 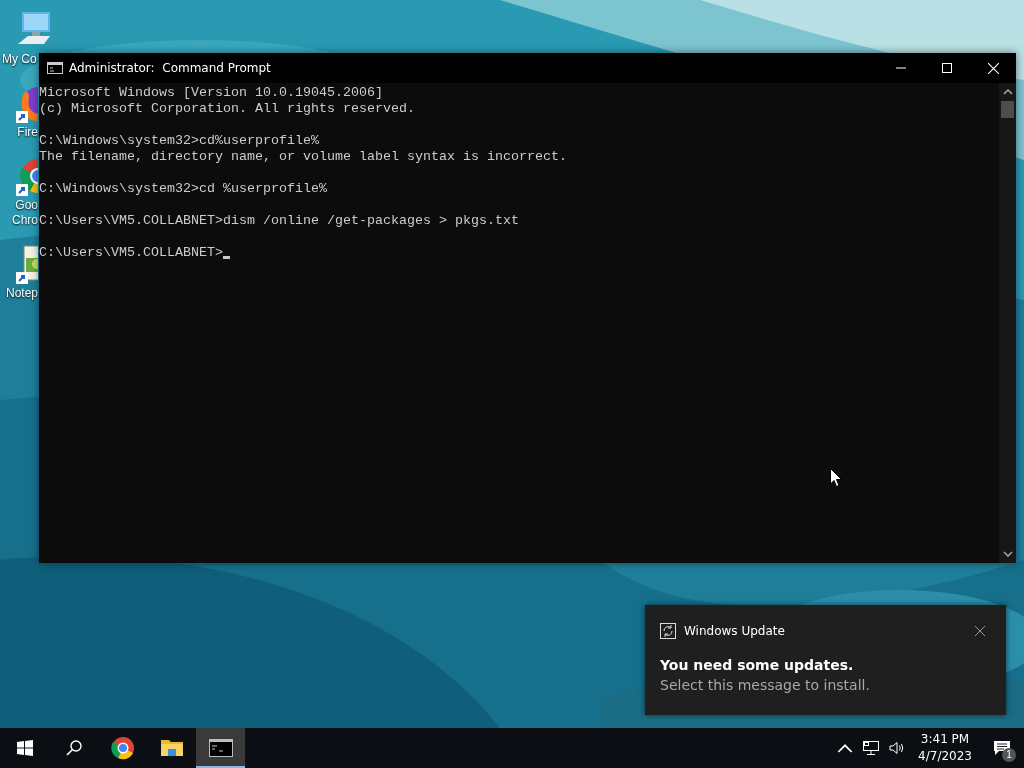 I want to click on notification-card: Windows Update You need some updates. Select this message to install., so click(x=825, y=660).